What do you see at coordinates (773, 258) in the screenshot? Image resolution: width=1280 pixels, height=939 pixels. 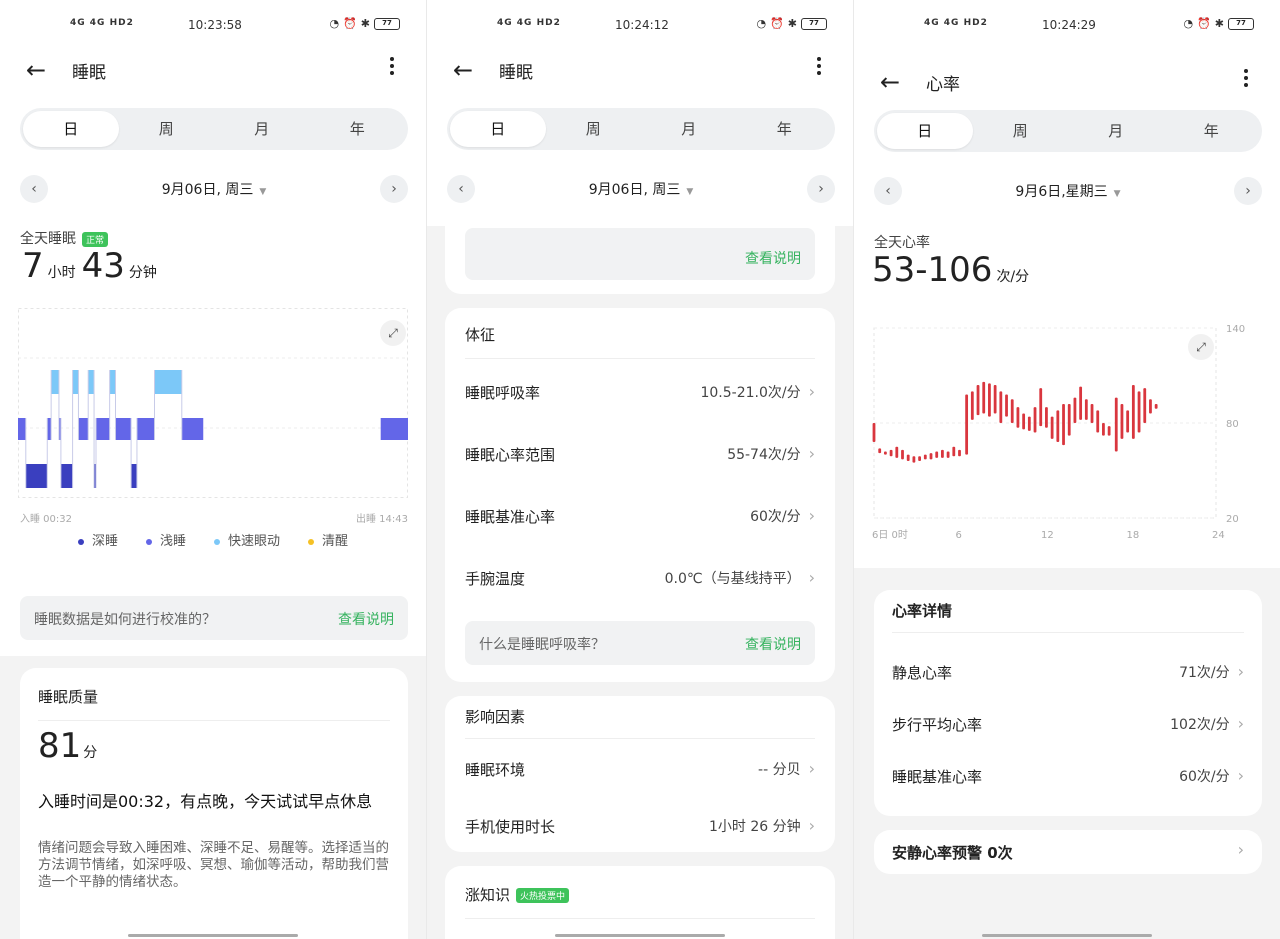 I see `info-link: 查看说明` at bounding box center [773, 258].